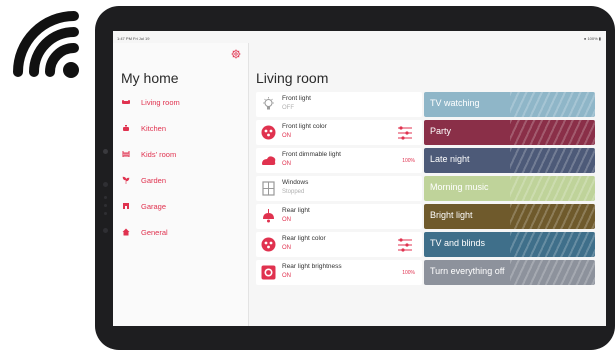  Describe the element at coordinates (46, 44) in the screenshot. I see `wifi-icon` at that location.